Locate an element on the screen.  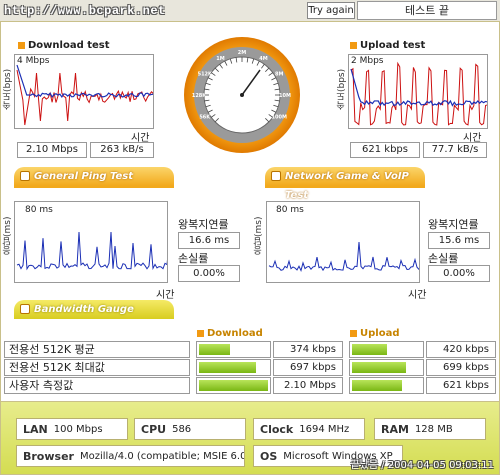
ping-rtt-value: 16.6 ms is located at coordinates (209, 240).